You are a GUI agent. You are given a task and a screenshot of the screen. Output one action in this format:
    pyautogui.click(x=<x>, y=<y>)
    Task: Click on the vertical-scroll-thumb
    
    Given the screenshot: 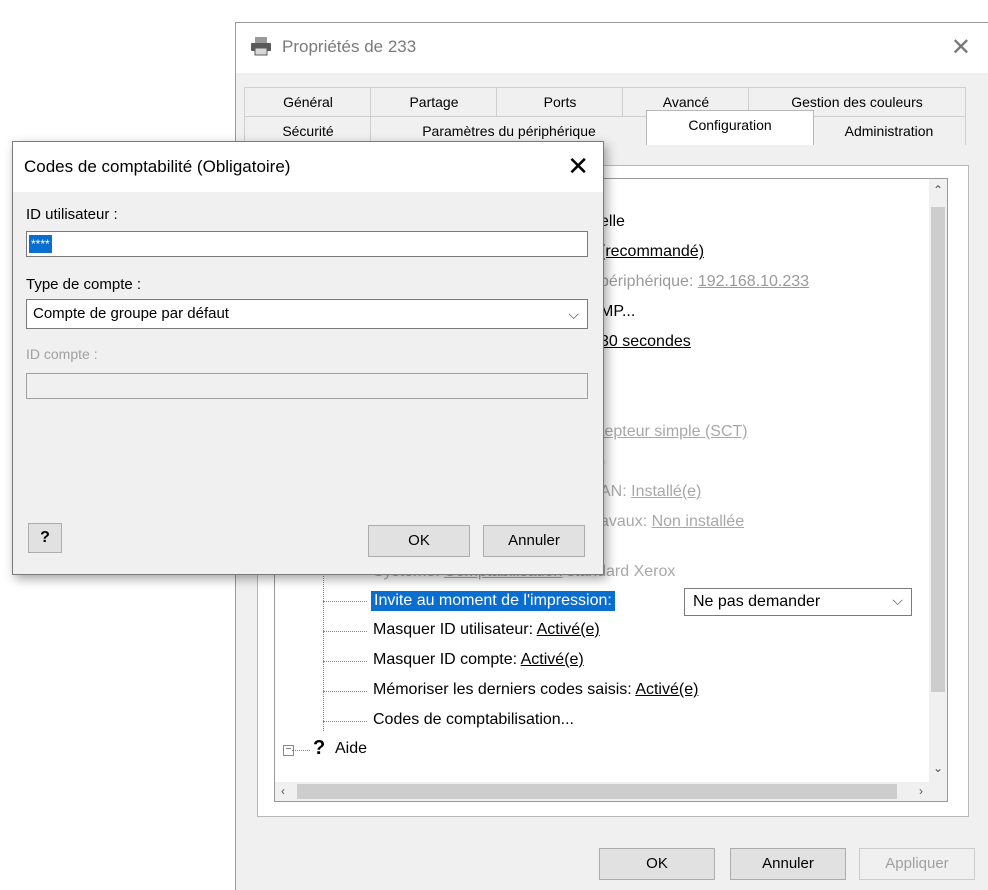 What is the action you would take?
    pyautogui.click(x=938, y=449)
    